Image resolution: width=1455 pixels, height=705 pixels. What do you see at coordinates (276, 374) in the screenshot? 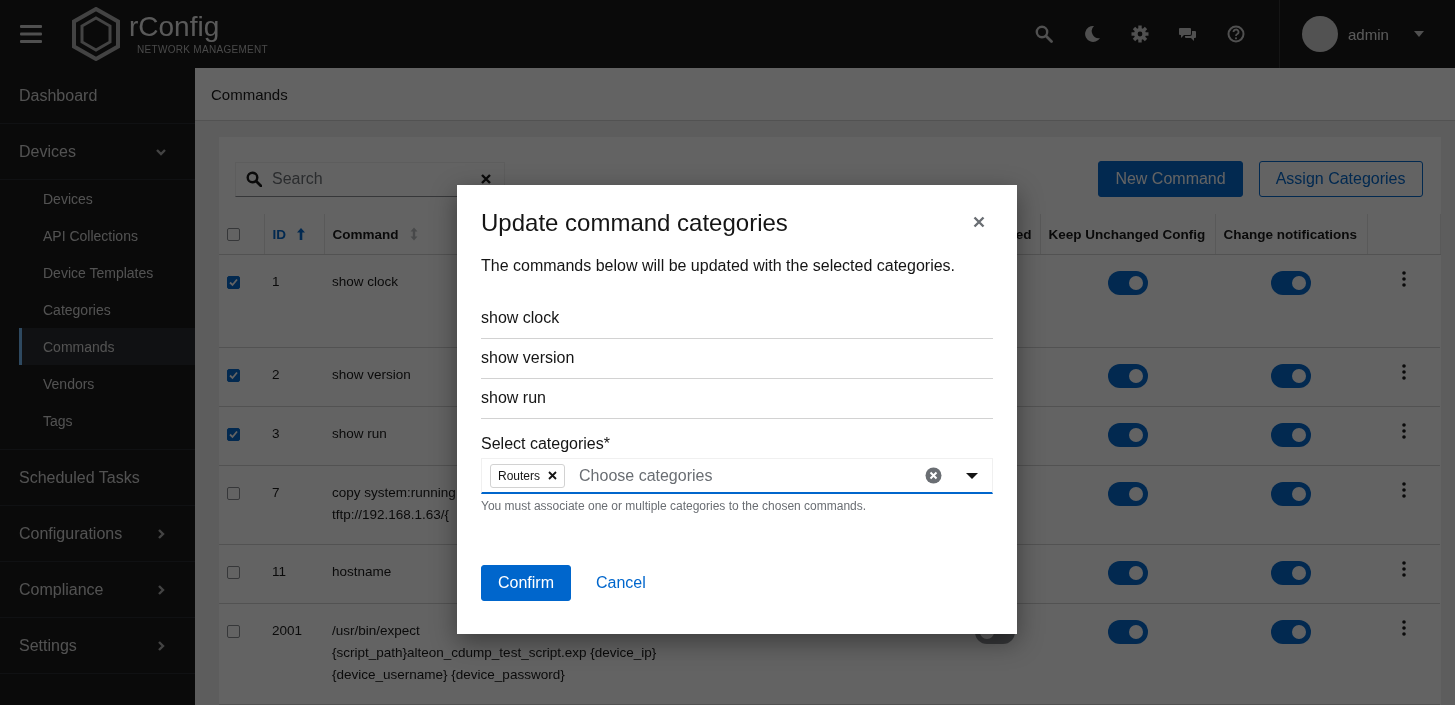
I see `table-cell: 2` at bounding box center [276, 374].